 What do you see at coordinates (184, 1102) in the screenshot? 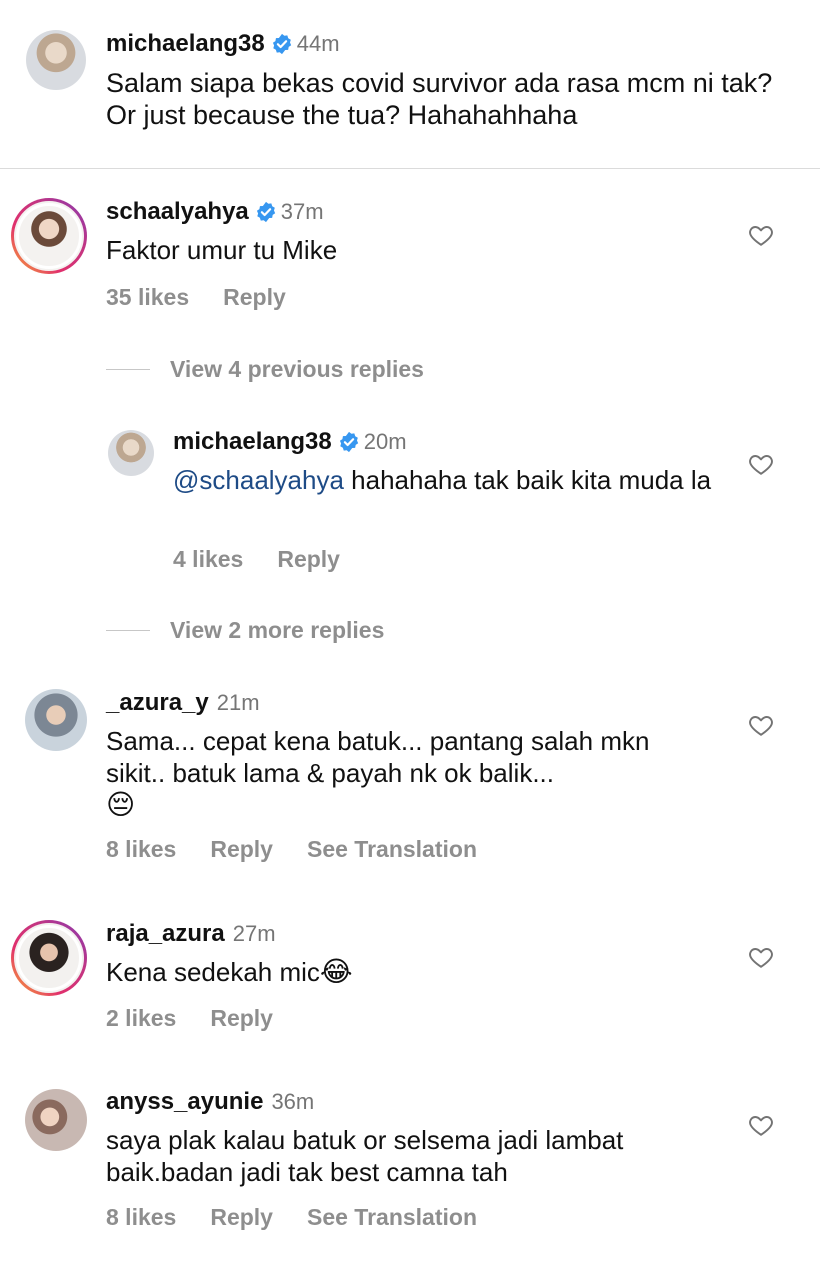
I see `comment-username: anyss_ayunie` at bounding box center [184, 1102].